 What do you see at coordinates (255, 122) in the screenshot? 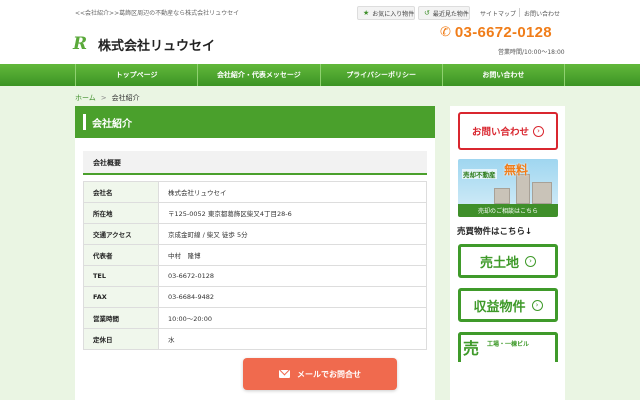
I see `page-title-bar: 会社紹介` at bounding box center [255, 122].